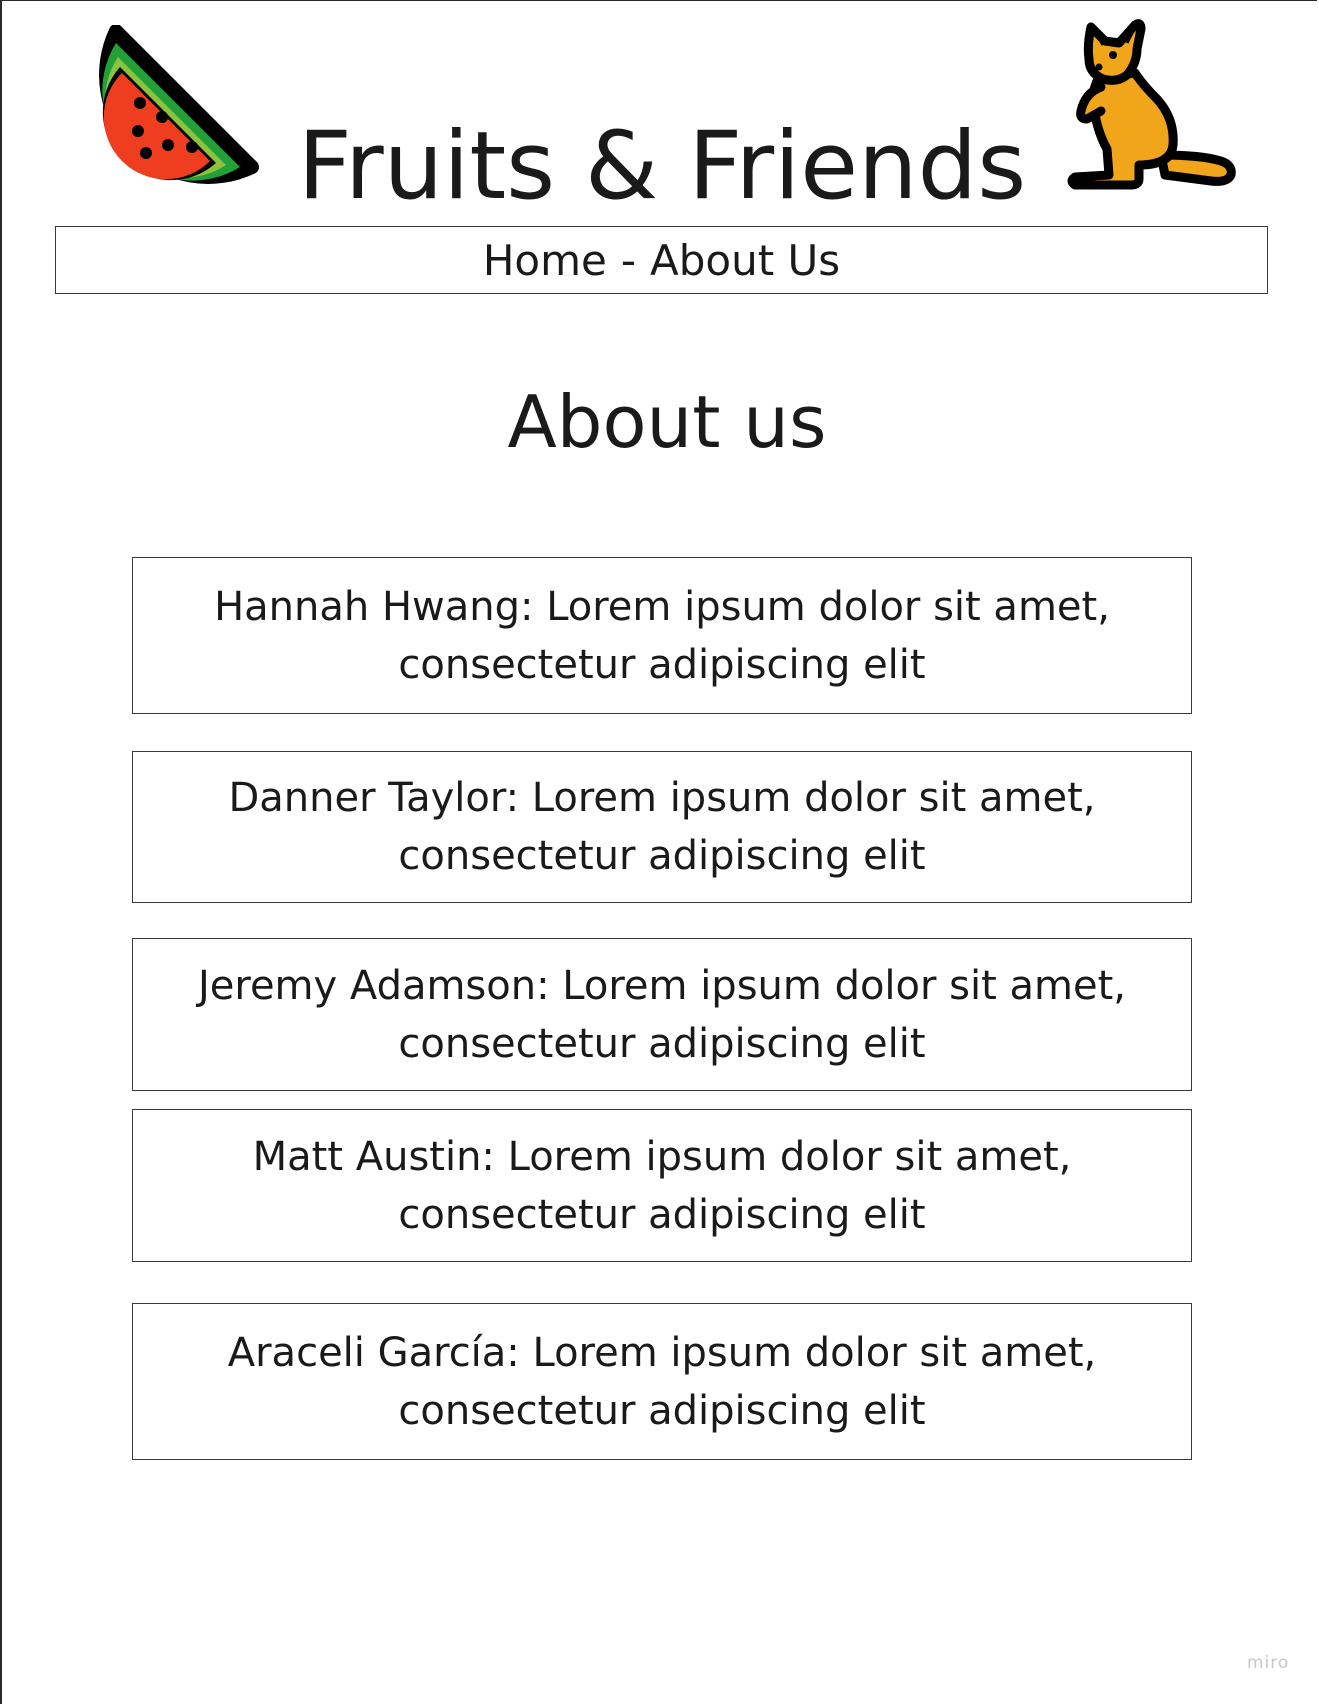 The width and height of the screenshot is (1319, 1704). I want to click on watermelon-icon, so click(168, 115).